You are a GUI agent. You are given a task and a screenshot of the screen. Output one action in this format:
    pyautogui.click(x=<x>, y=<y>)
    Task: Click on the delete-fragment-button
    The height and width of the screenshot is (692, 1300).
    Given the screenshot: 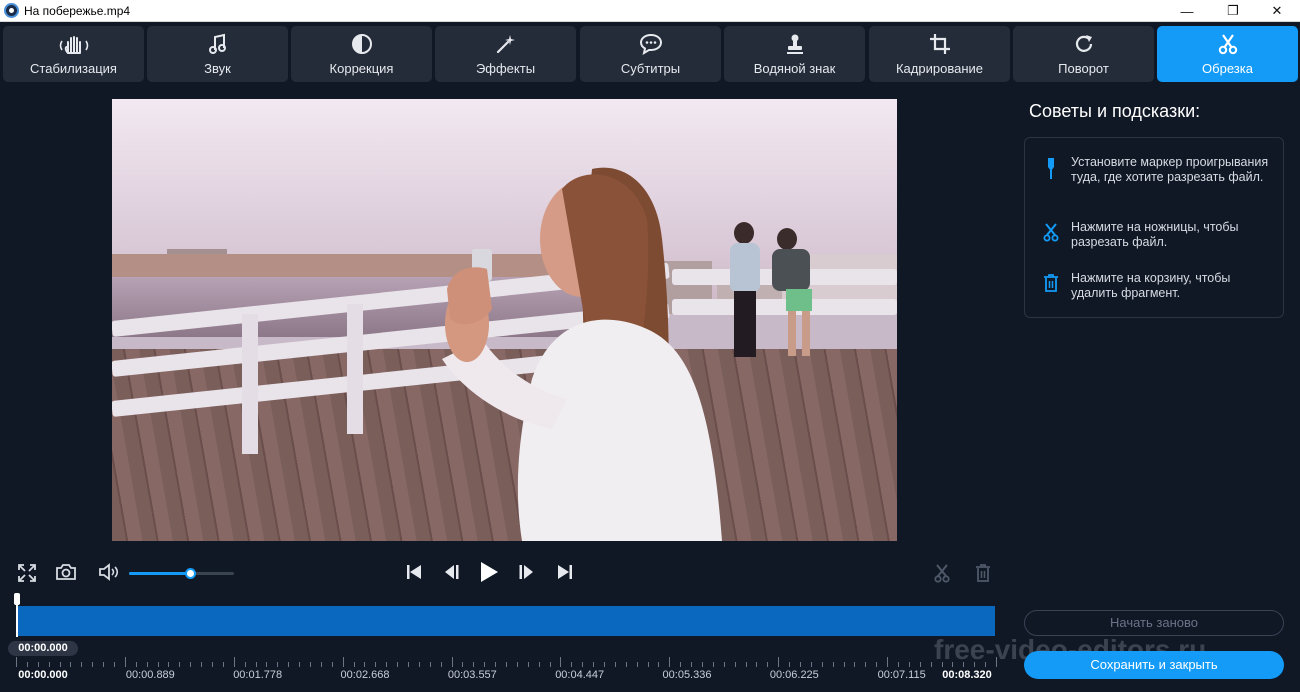 What is the action you would take?
    pyautogui.click(x=983, y=573)
    